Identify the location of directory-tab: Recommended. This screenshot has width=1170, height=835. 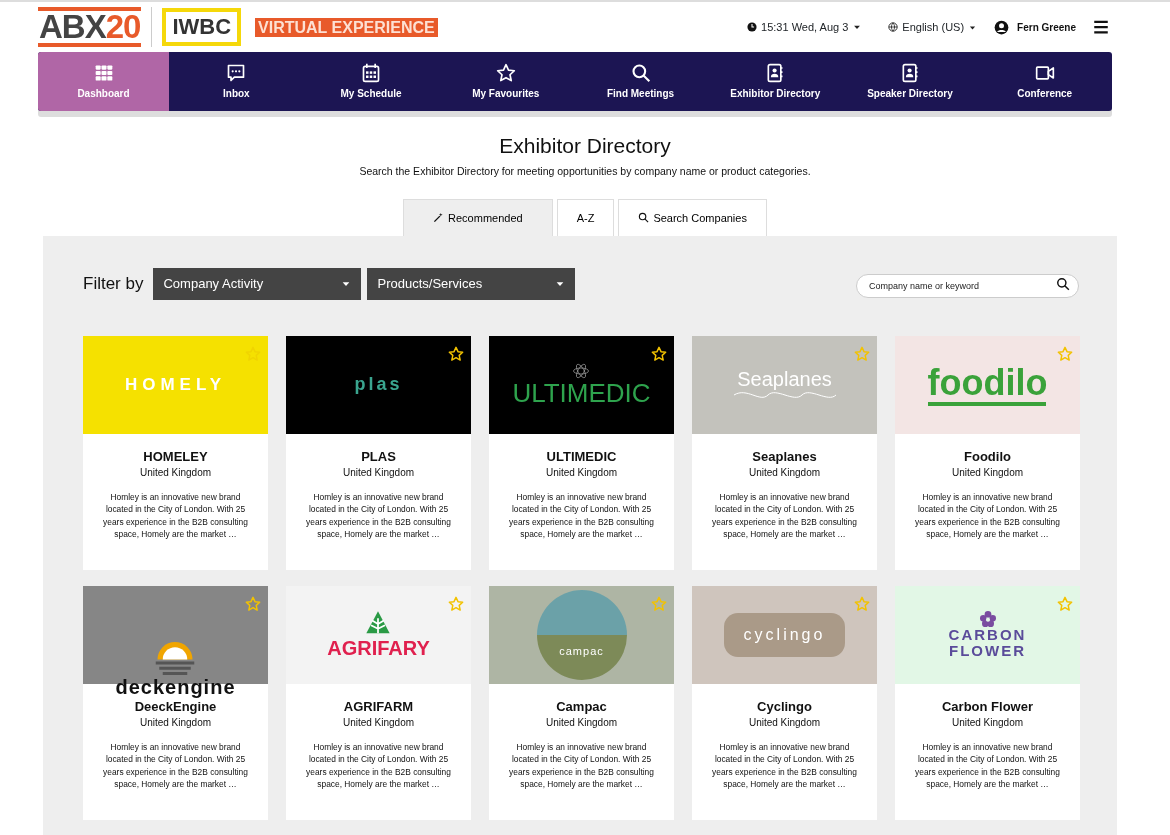
(478, 217).